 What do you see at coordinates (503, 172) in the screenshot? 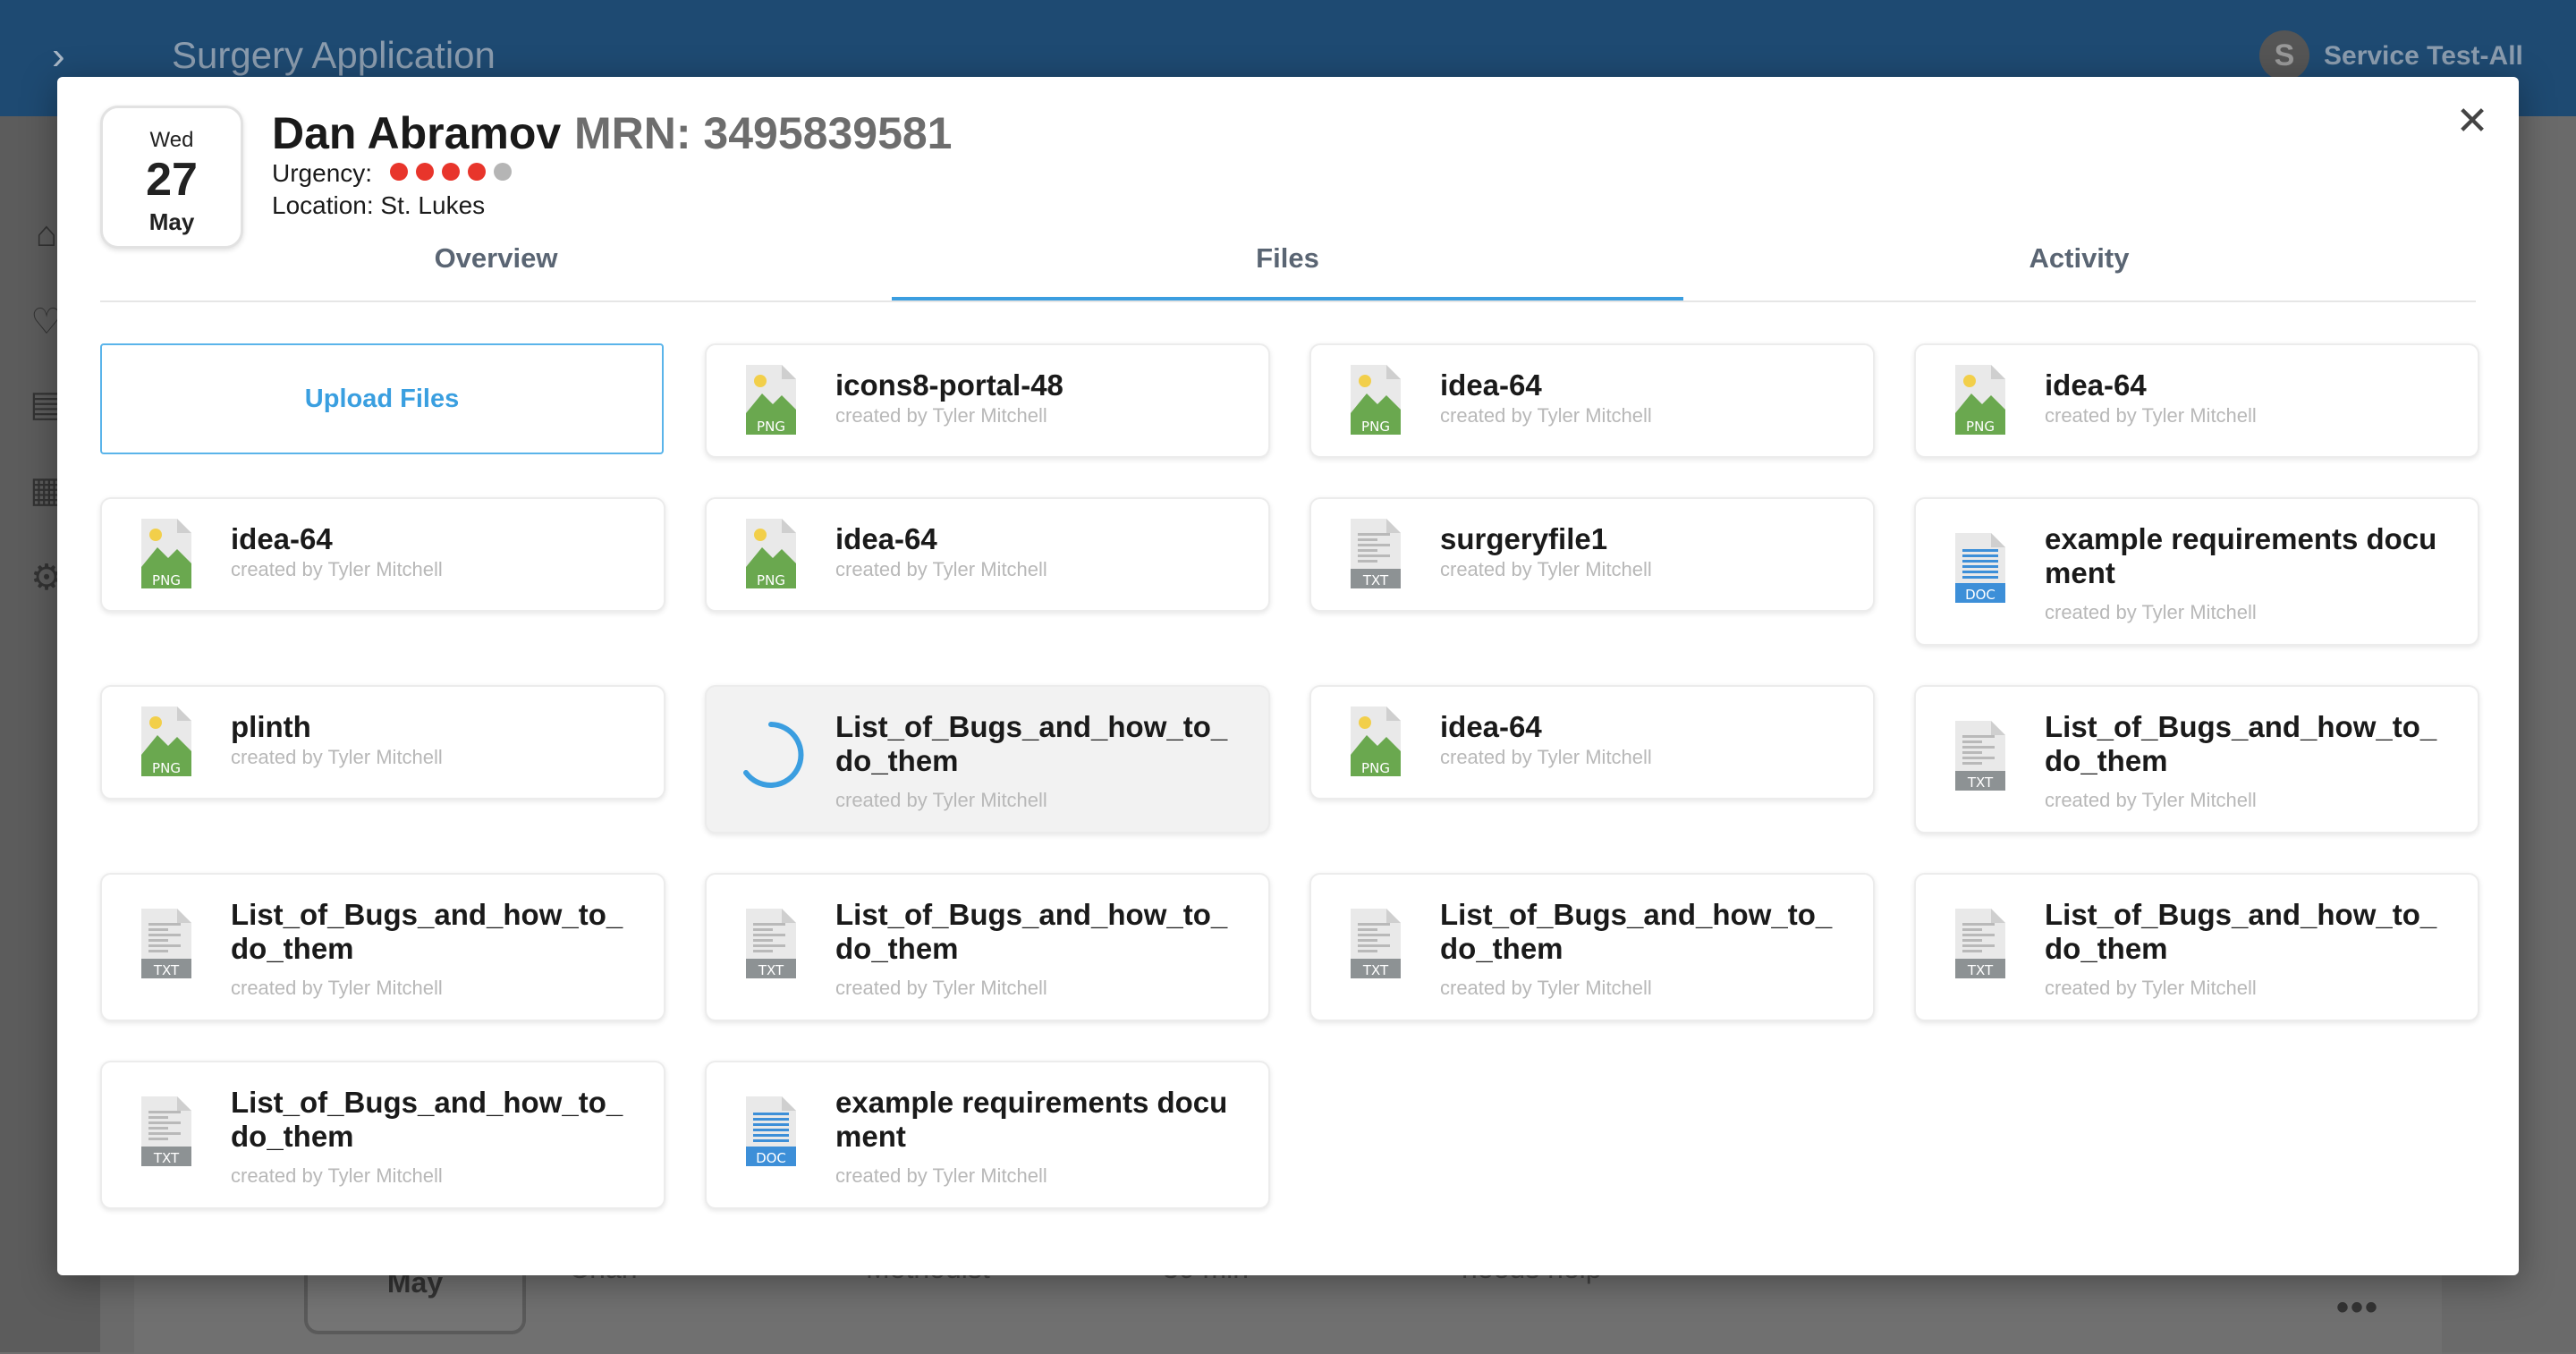
I see `urgency-dot-empty` at bounding box center [503, 172].